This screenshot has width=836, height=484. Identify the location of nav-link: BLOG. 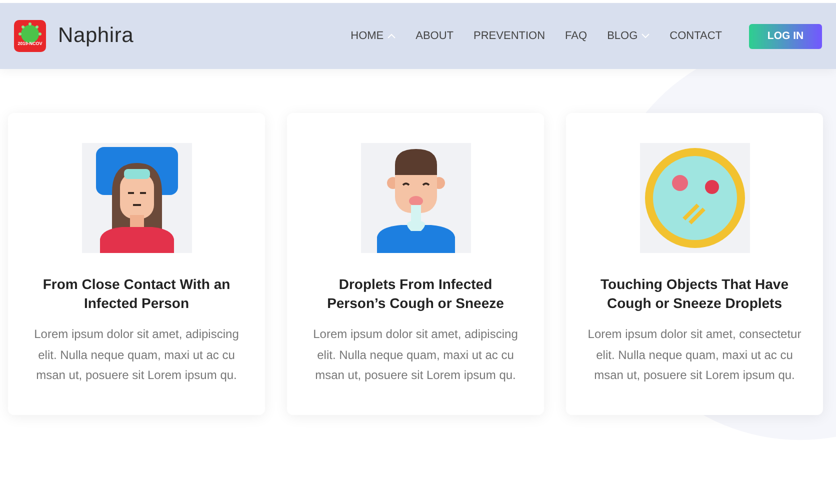
(628, 36).